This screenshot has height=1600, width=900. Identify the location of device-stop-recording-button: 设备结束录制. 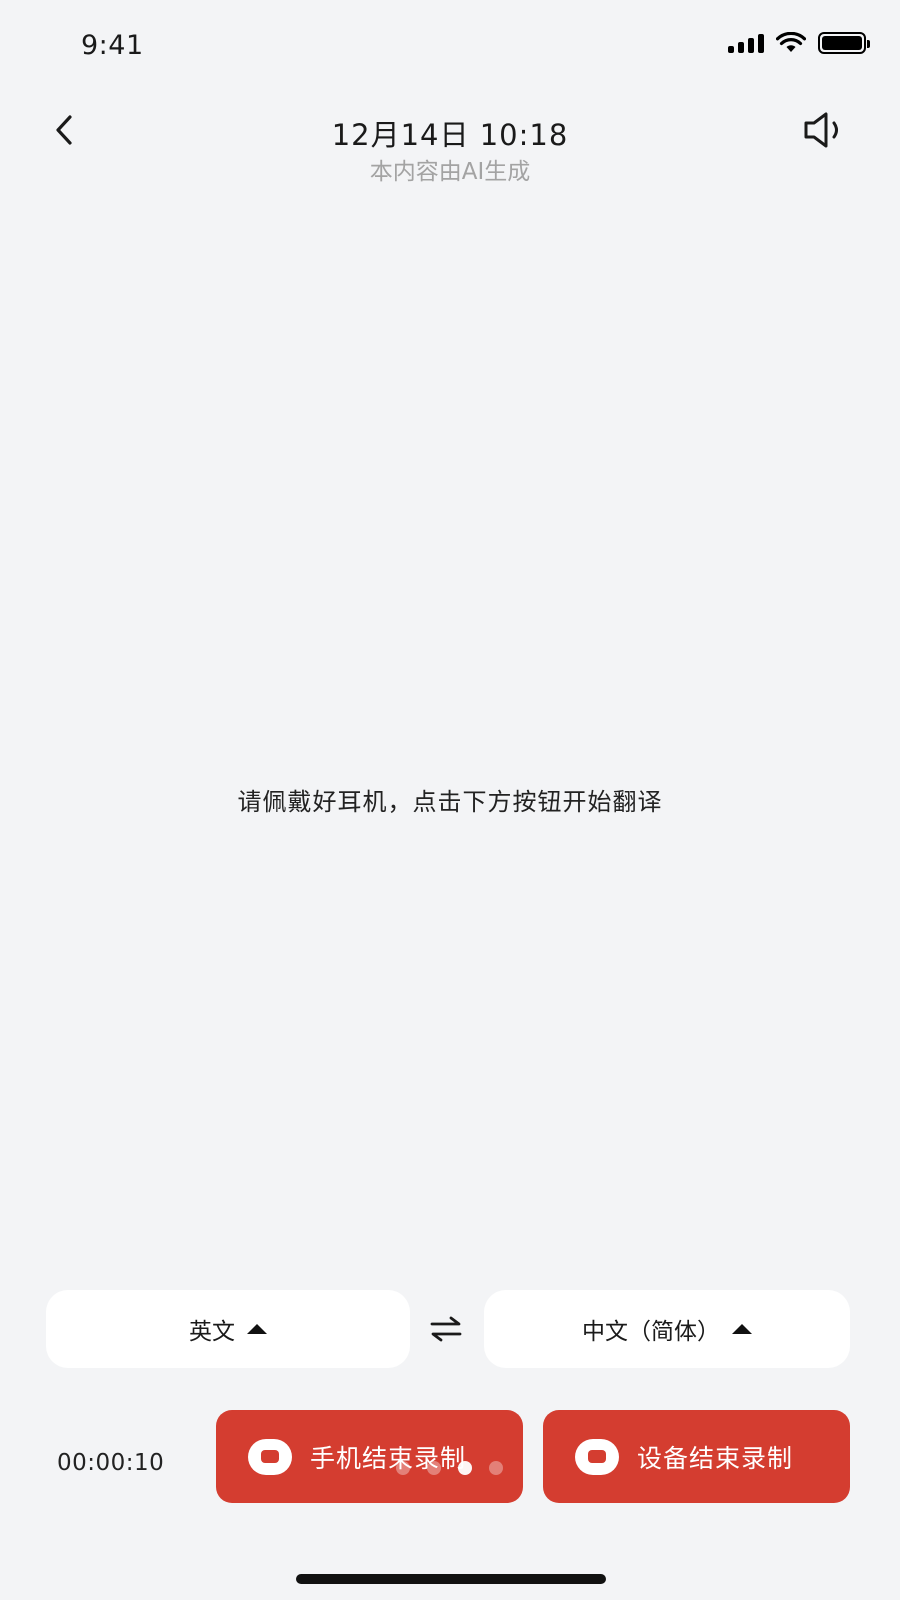
(696, 1456).